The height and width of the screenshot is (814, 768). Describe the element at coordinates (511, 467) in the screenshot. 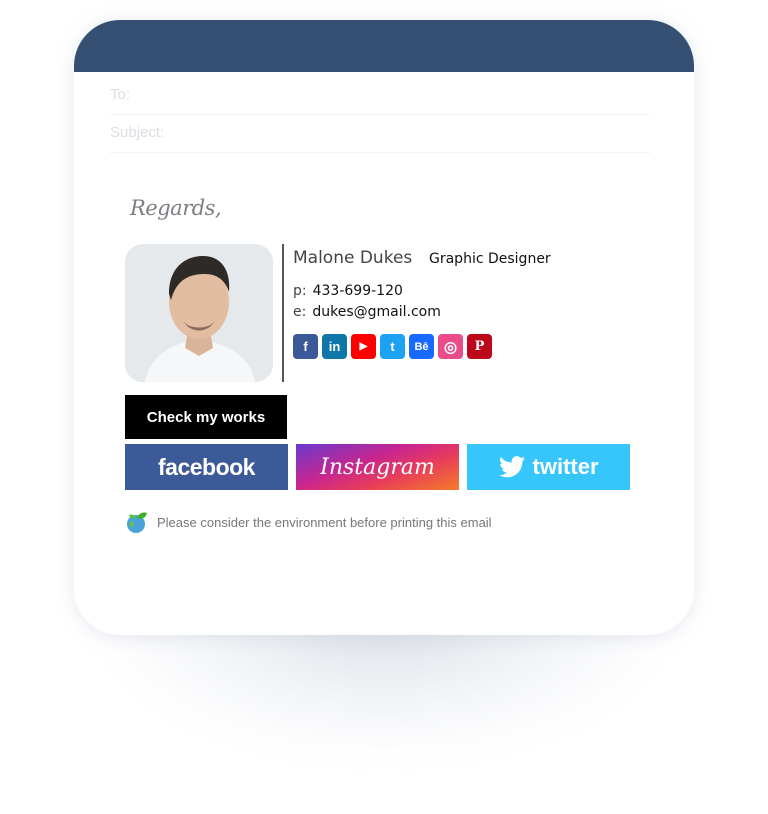

I see `twitter-bird-icon` at that location.